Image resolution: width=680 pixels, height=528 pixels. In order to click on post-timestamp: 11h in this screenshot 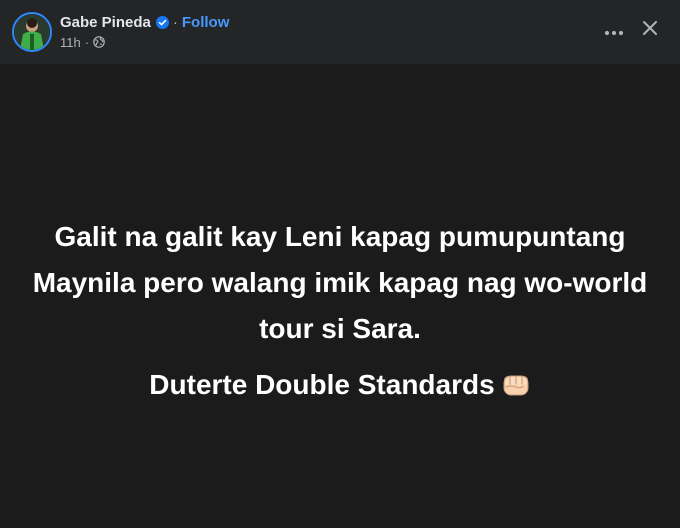, I will do `click(70, 42)`.